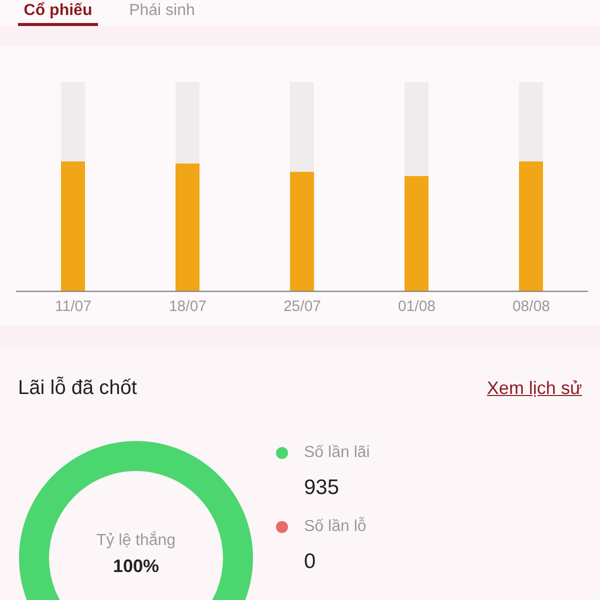 The width and height of the screenshot is (600, 600). What do you see at coordinates (58, 13) in the screenshot?
I see `tab: Cổ phiếu` at bounding box center [58, 13].